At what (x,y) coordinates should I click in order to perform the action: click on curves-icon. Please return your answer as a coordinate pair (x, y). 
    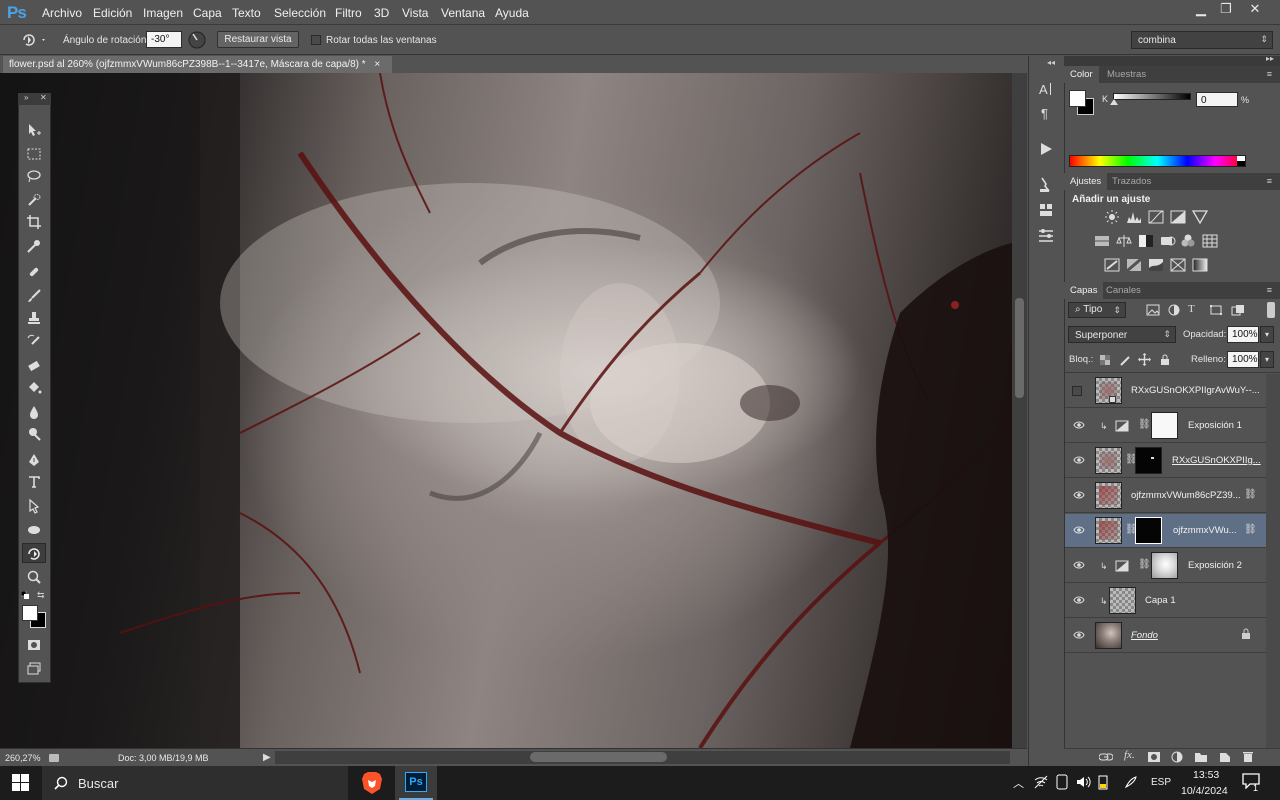
    Looking at the image, I should click on (1156, 217).